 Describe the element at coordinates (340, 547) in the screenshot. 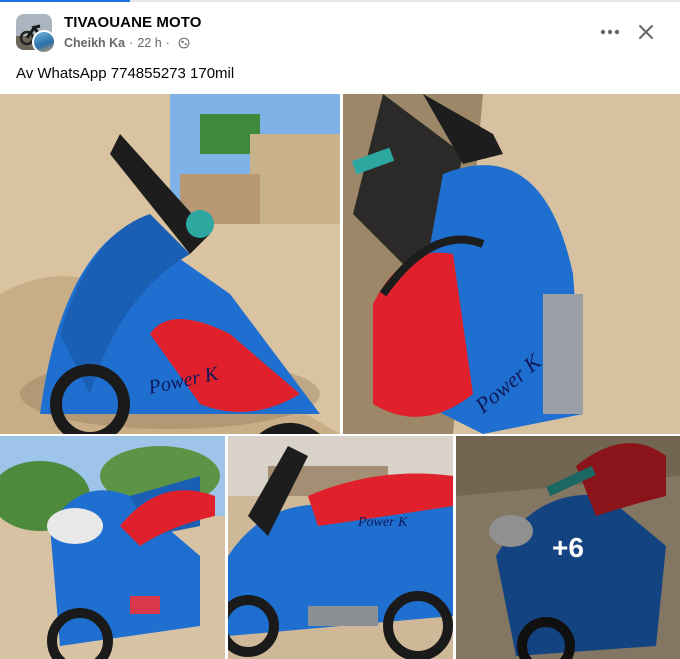

I see `post-photo-4: Power K` at that location.